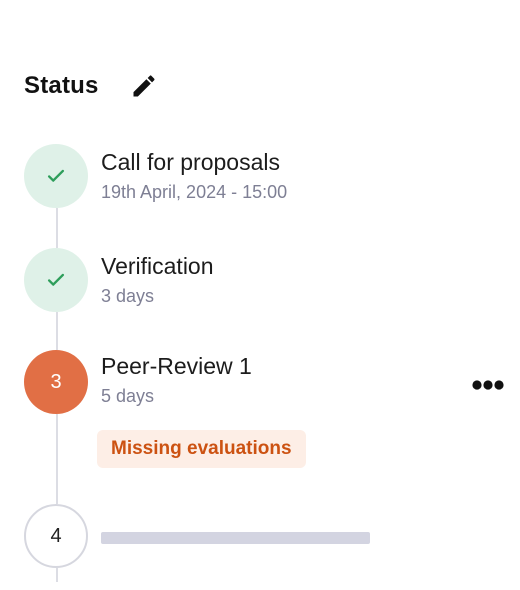  I want to click on more-horizontal-icon, so click(488, 385).